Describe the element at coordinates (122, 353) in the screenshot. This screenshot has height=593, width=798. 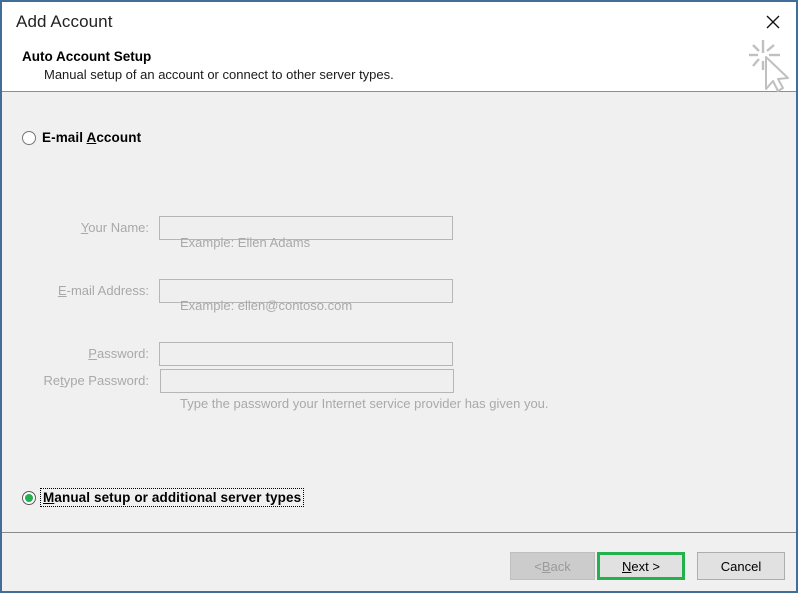
I see `password-label-after: assword:` at that location.